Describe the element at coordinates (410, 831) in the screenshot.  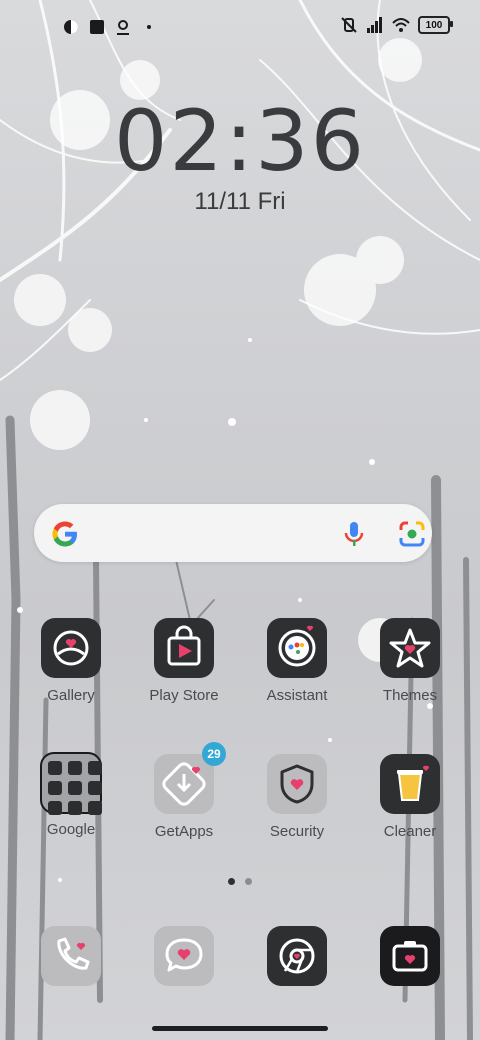
I see `app-label: Cleaner` at that location.